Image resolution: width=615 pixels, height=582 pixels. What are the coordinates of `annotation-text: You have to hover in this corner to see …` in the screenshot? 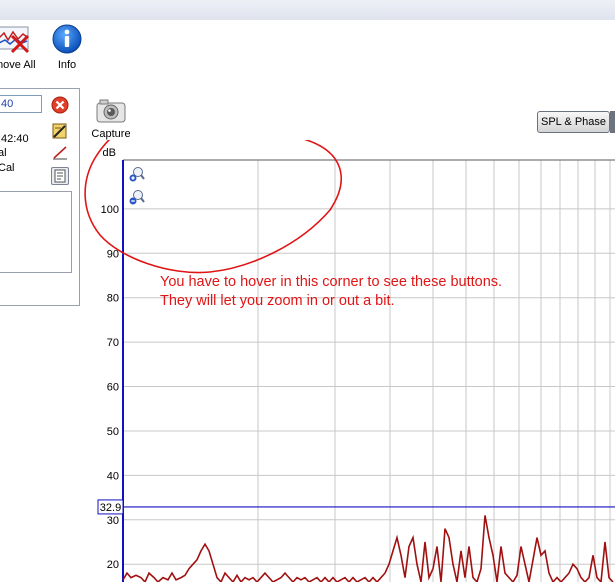 It's located at (370, 292).